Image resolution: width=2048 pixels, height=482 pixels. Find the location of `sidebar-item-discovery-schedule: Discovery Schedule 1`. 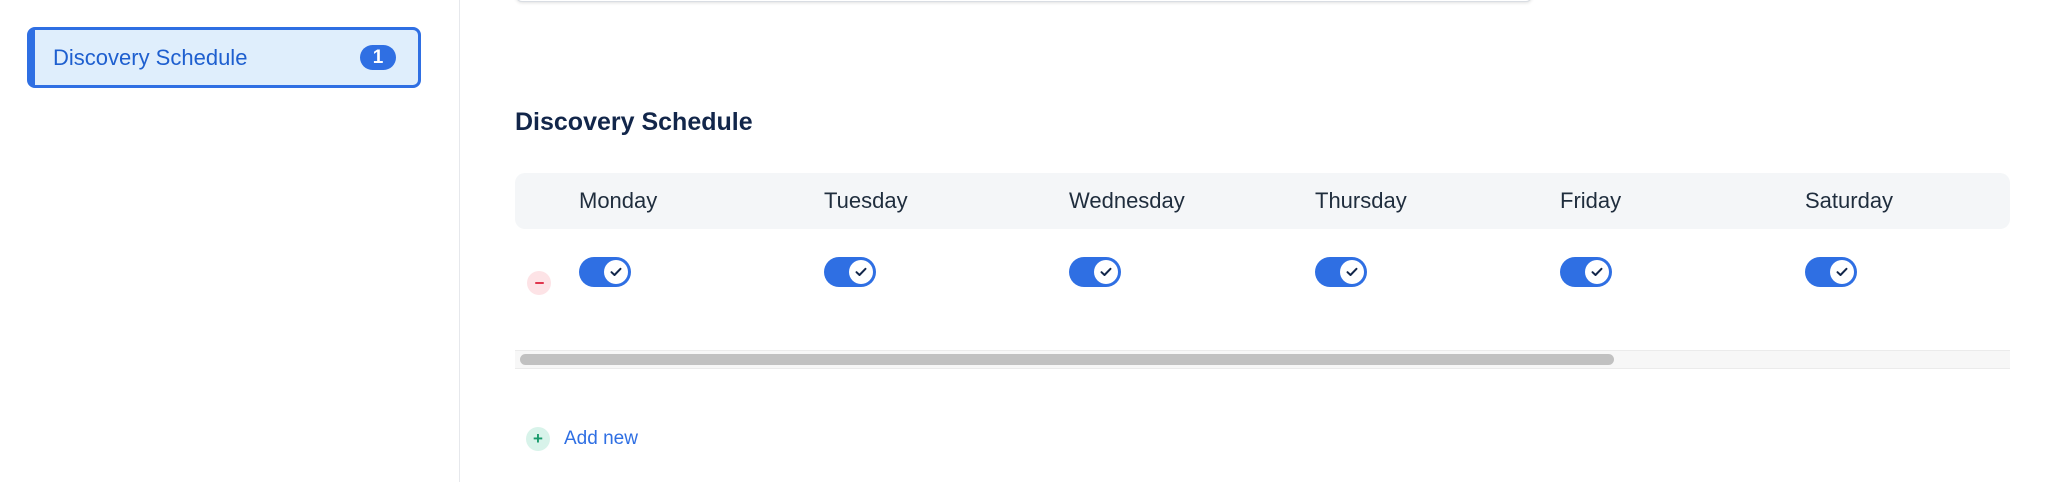

sidebar-item-discovery-schedule: Discovery Schedule 1 is located at coordinates (224, 57).